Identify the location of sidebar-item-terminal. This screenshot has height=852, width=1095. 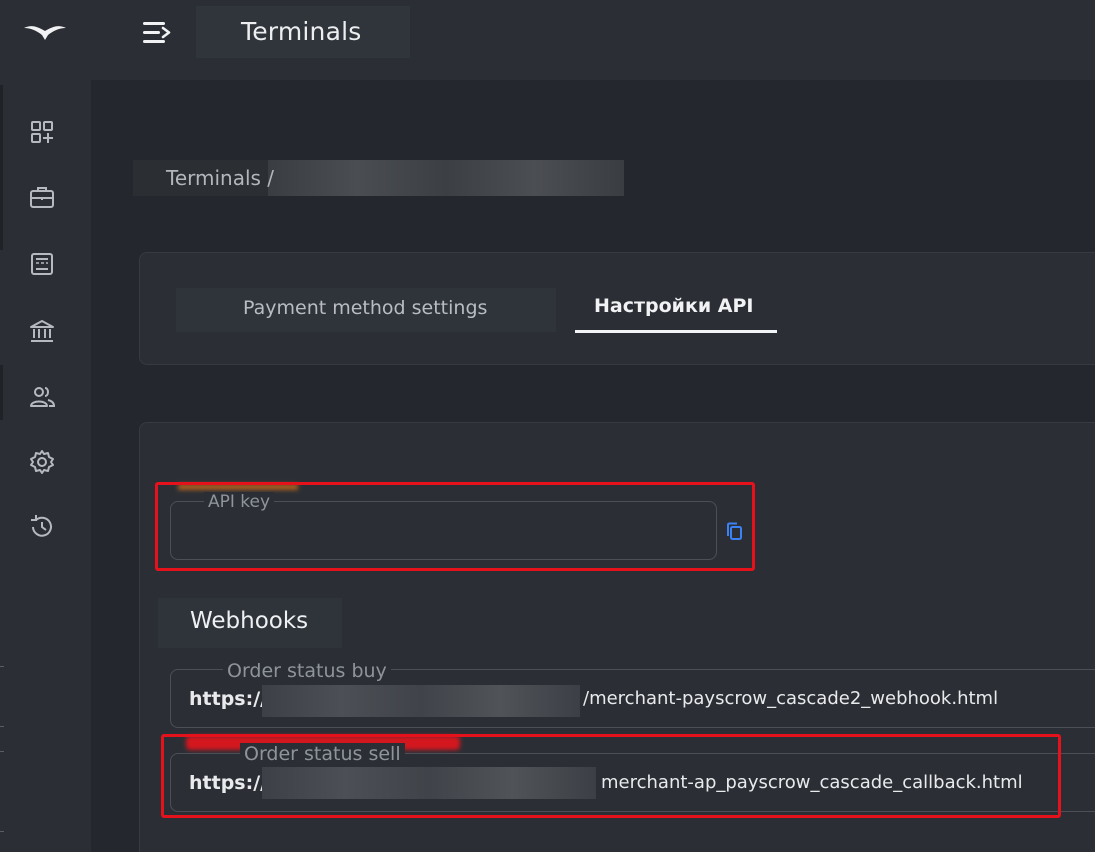
(42, 264).